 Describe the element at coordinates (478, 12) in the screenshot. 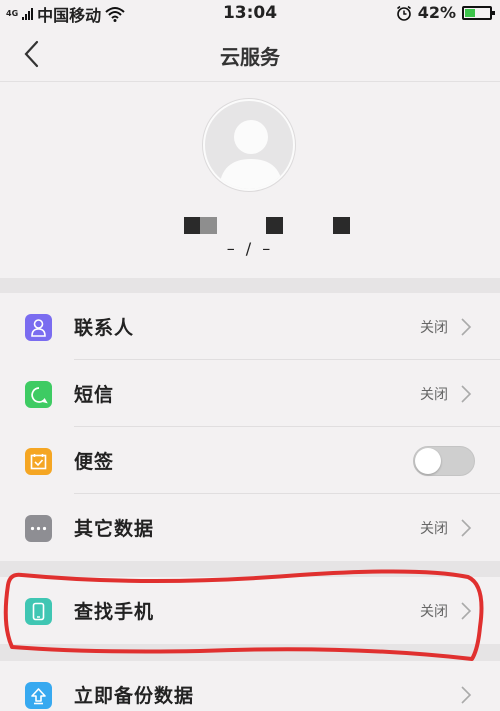

I see `battery-icon` at that location.